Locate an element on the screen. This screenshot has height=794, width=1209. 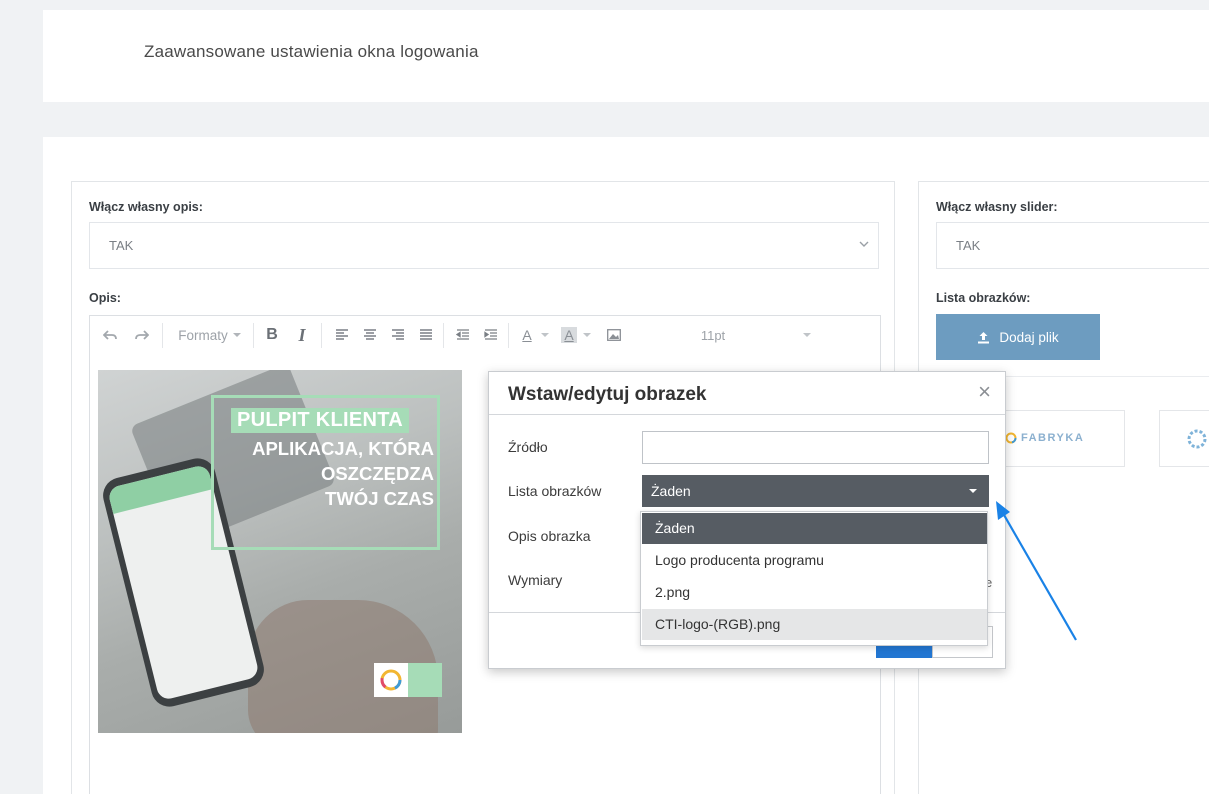
promo-line-4: TWÓJ CZAS is located at coordinates (379, 498).